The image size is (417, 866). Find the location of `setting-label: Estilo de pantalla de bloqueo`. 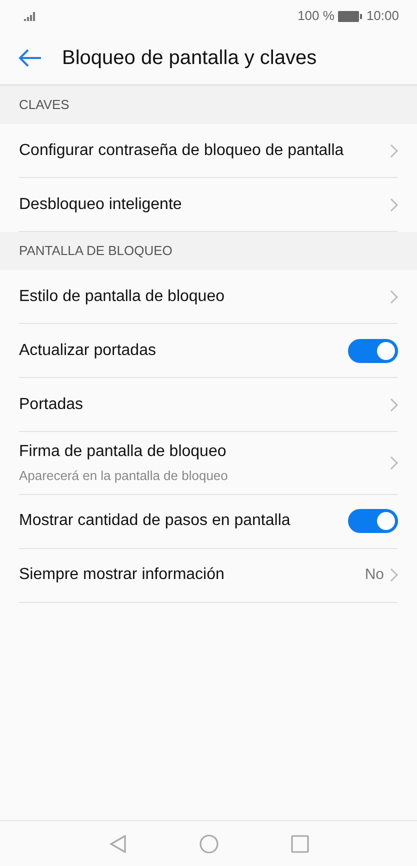

setting-label: Estilo de pantalla de bloqueo is located at coordinates (122, 296).